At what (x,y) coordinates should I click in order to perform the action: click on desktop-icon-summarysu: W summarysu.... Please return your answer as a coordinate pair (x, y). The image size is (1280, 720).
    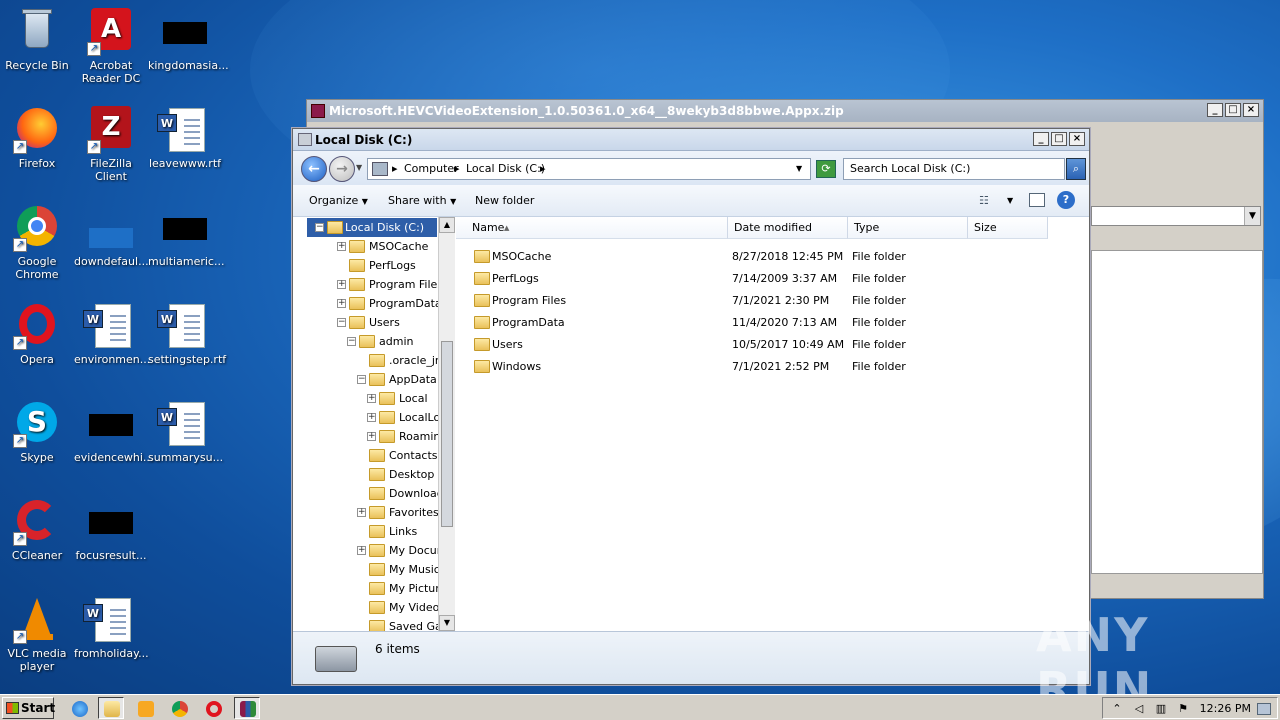
    Looking at the image, I should click on (185, 432).